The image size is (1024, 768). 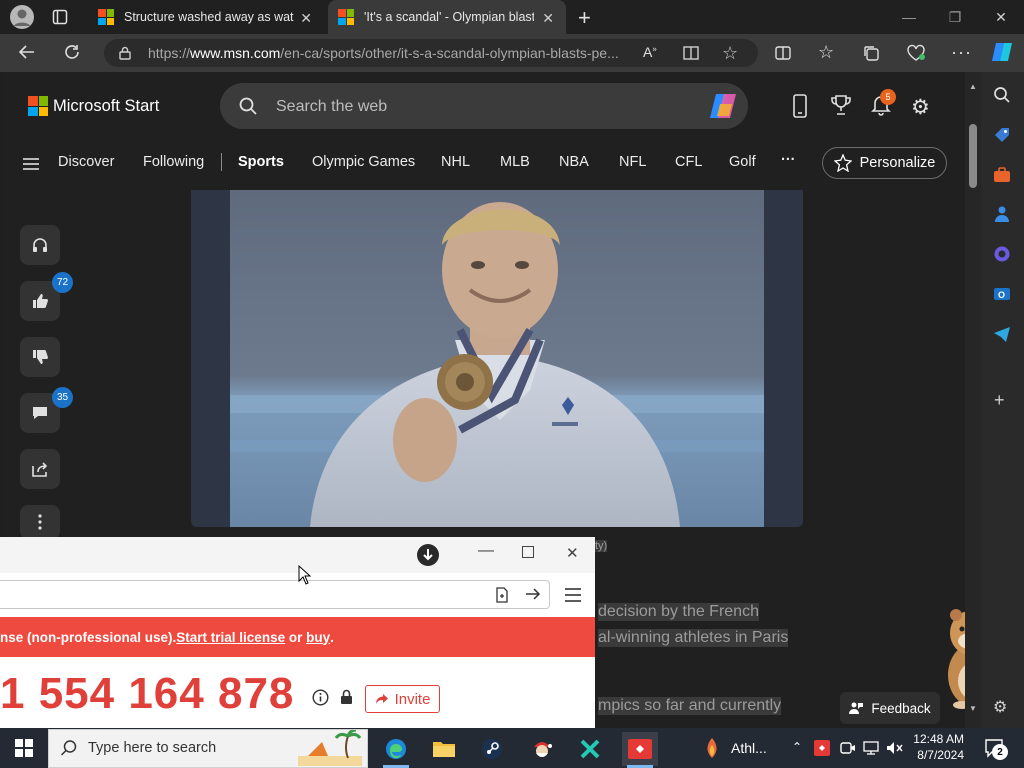 I want to click on overlay-maximize-icon, so click(x=528, y=552).